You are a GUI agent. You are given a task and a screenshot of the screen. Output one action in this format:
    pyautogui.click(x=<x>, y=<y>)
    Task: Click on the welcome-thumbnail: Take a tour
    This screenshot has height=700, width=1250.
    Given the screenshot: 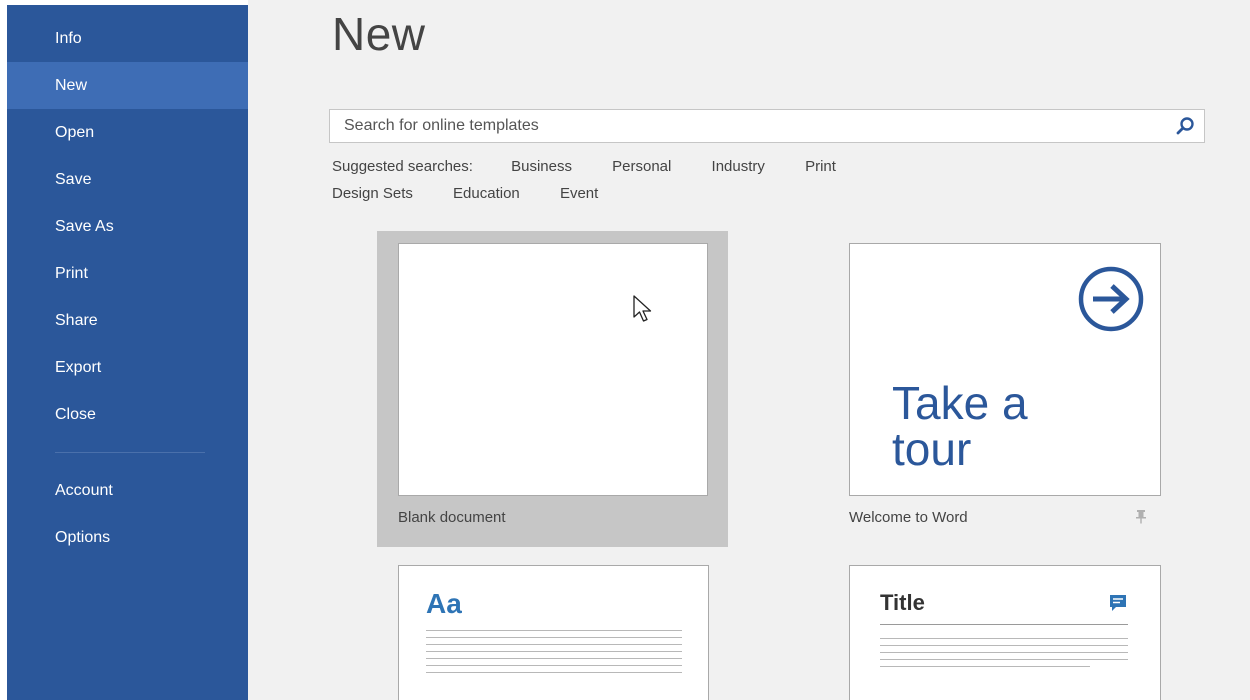 What is the action you would take?
    pyautogui.click(x=1005, y=369)
    